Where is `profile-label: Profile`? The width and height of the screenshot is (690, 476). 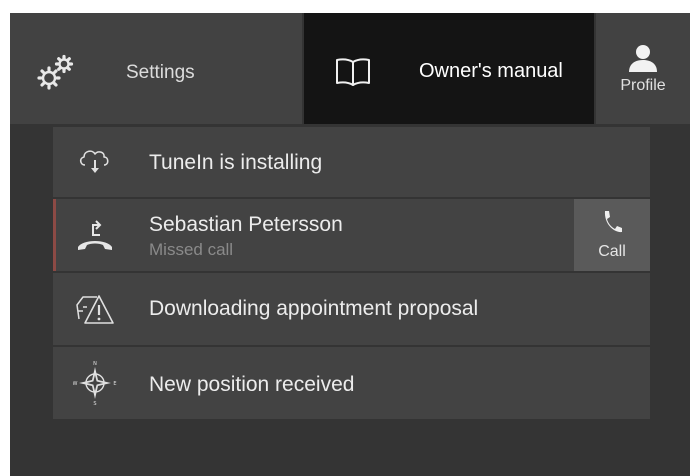 profile-label: Profile is located at coordinates (643, 85).